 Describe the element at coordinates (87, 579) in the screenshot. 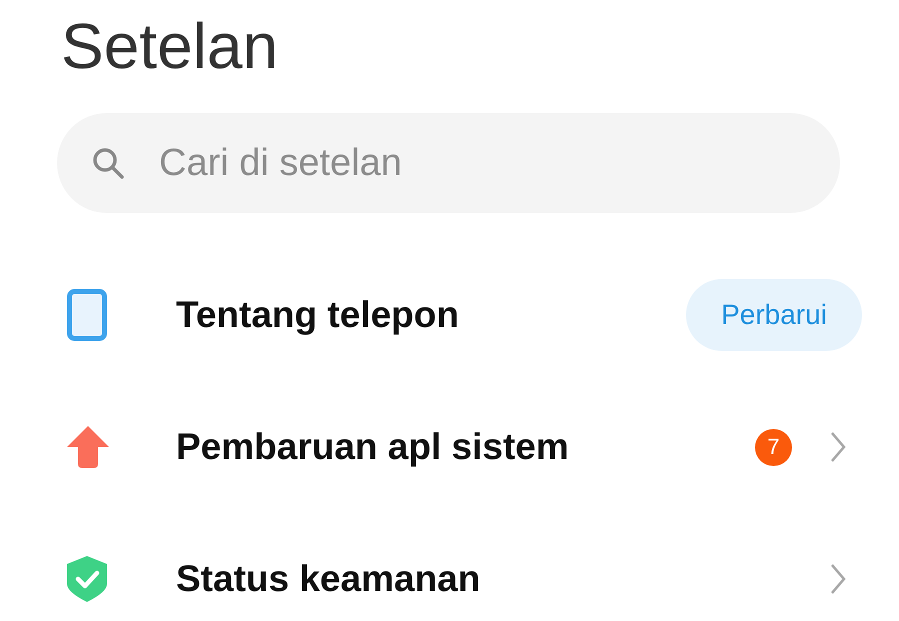

I see `shield-check-icon` at that location.